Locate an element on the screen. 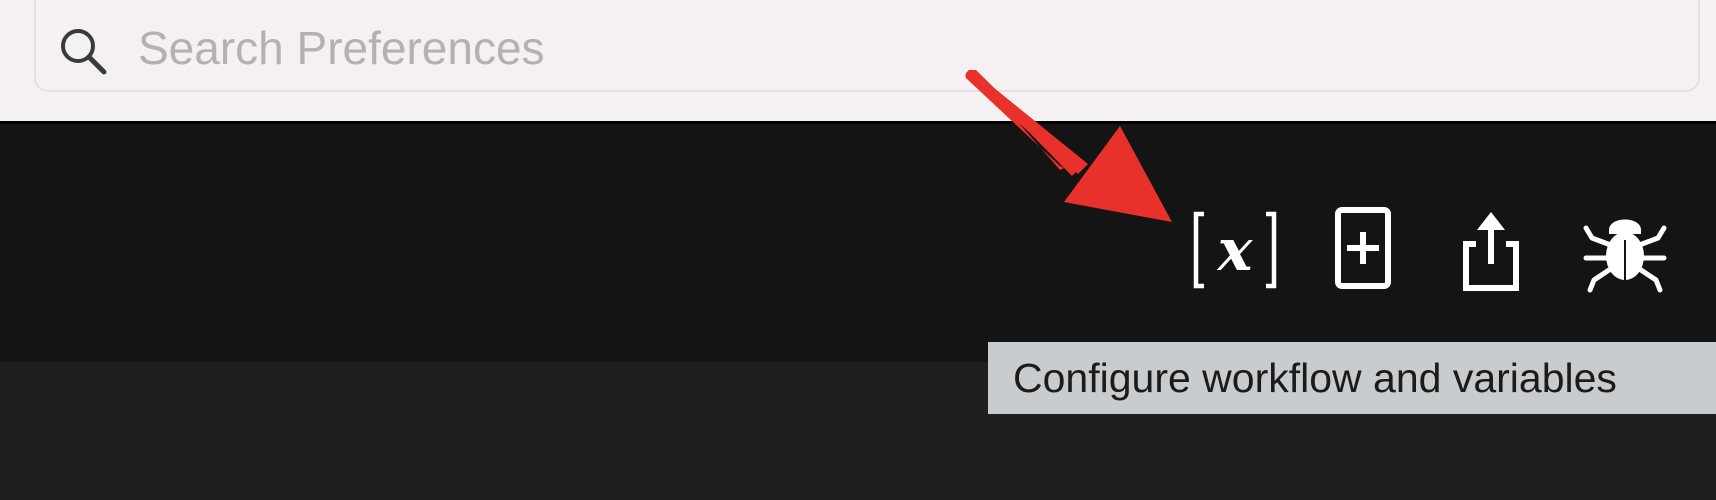  share-icon is located at coordinates (1491, 251).